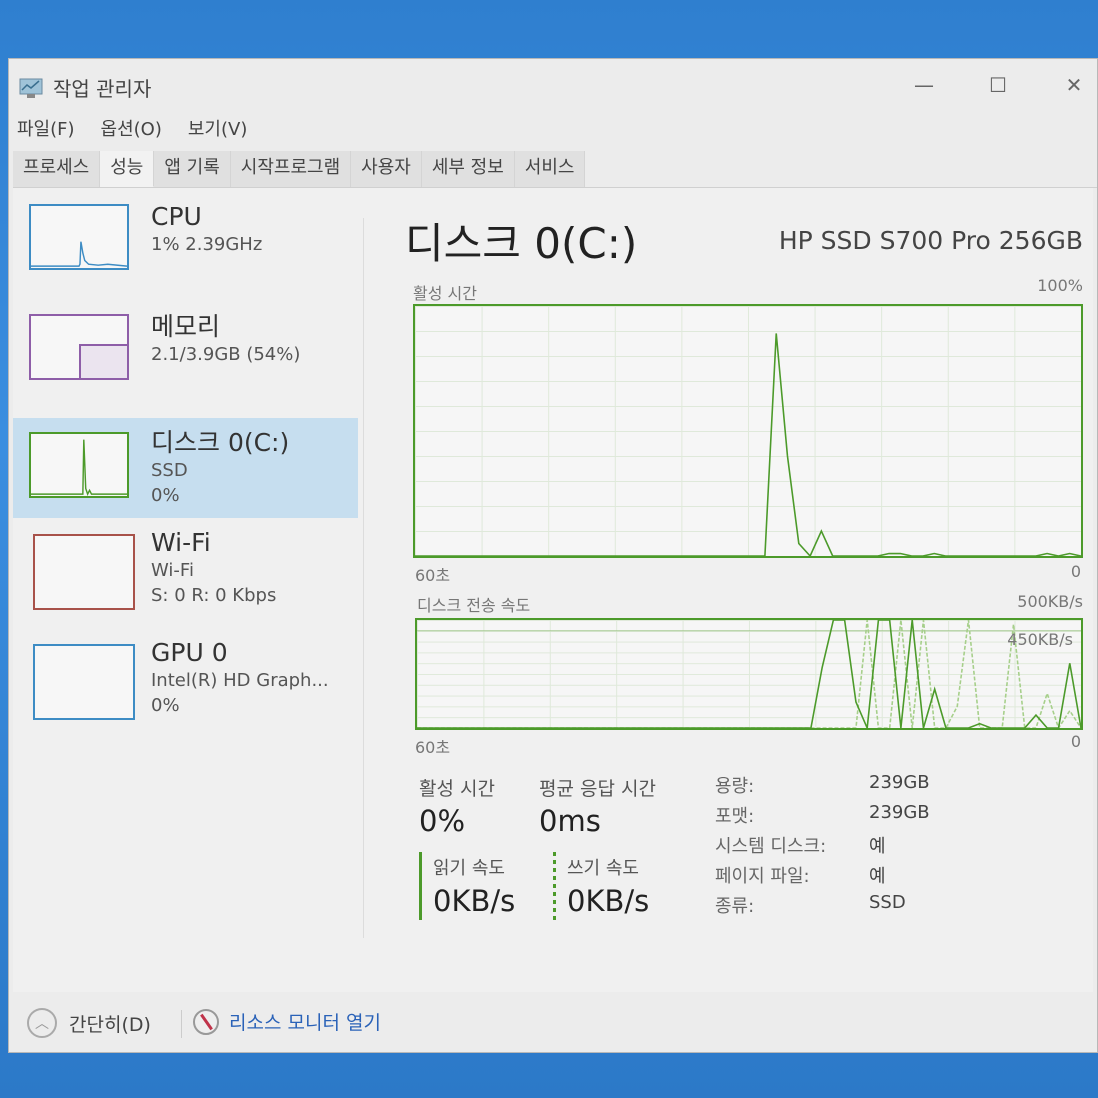 This screenshot has width=1098, height=1098. I want to click on active-time-graph-max: 100%, so click(1060, 285).